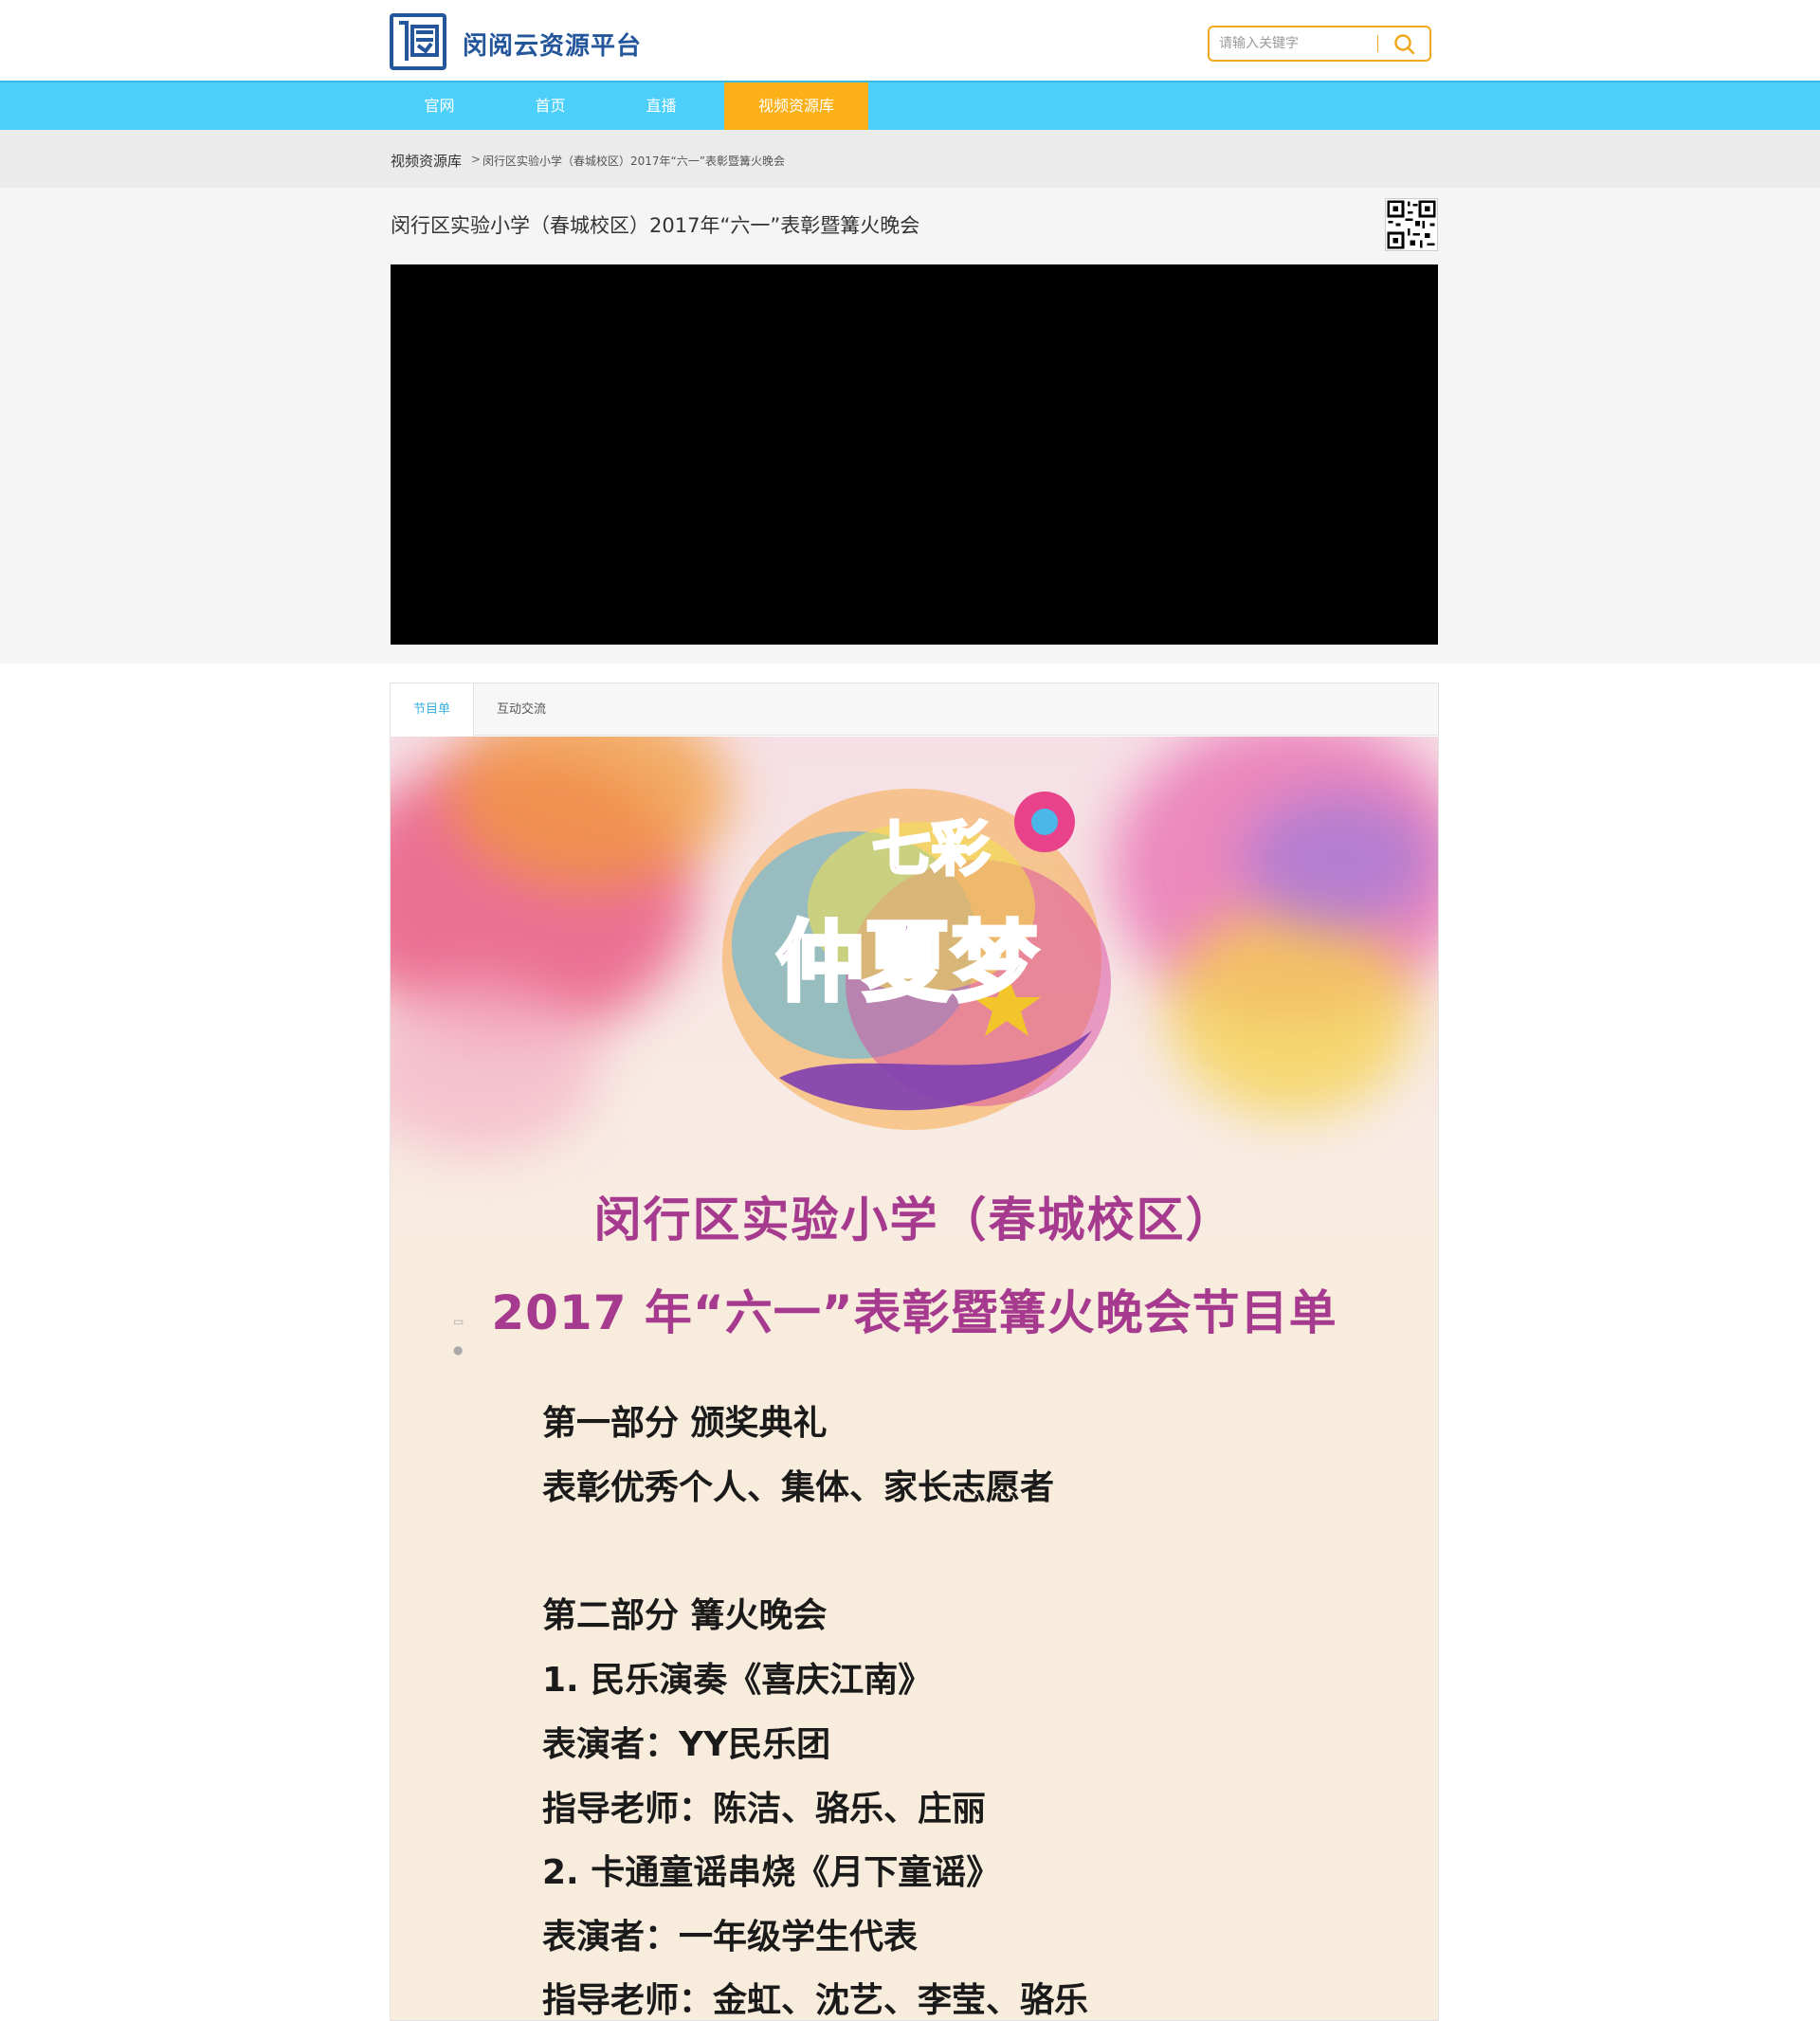  Describe the element at coordinates (685, 1615) in the screenshot. I see `program-line: 第二部分 篝火晚会` at that location.